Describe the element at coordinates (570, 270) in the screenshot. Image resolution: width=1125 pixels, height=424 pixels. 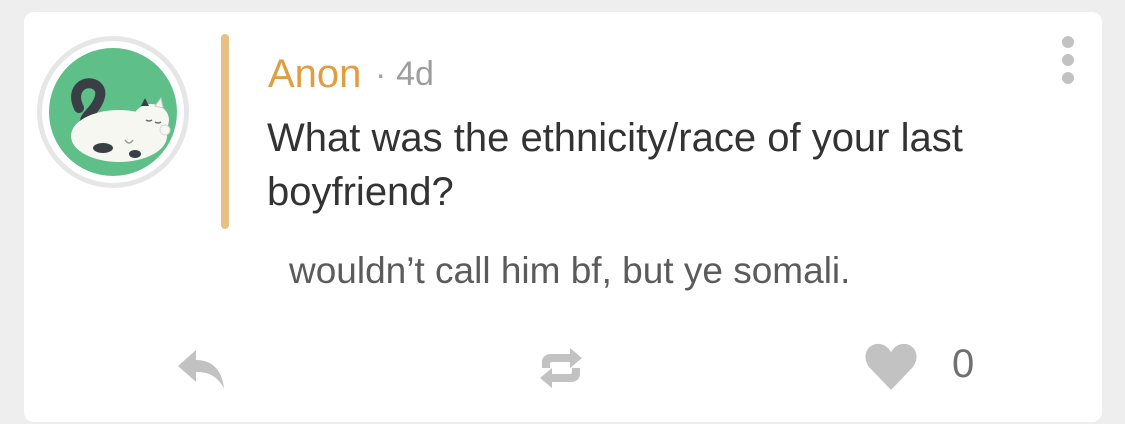
I see `answer-text: wouldn’t call him bf, but ye somali.` at that location.